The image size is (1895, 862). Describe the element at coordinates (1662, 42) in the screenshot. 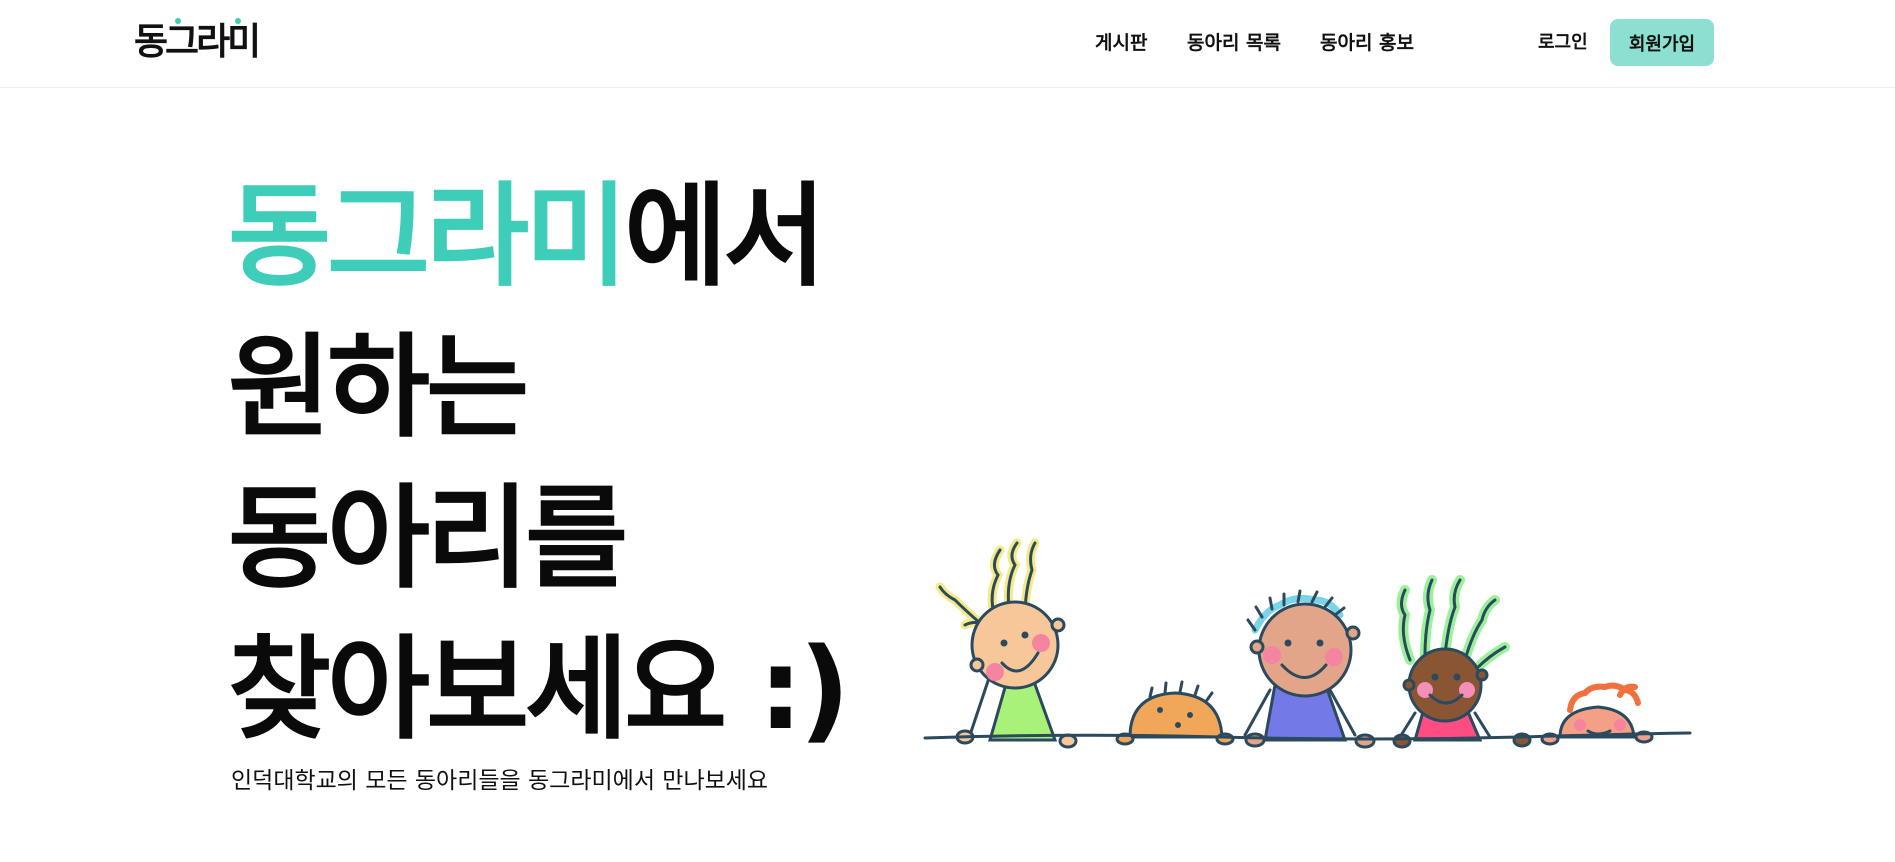

I see `signup-button: 회원가입` at that location.